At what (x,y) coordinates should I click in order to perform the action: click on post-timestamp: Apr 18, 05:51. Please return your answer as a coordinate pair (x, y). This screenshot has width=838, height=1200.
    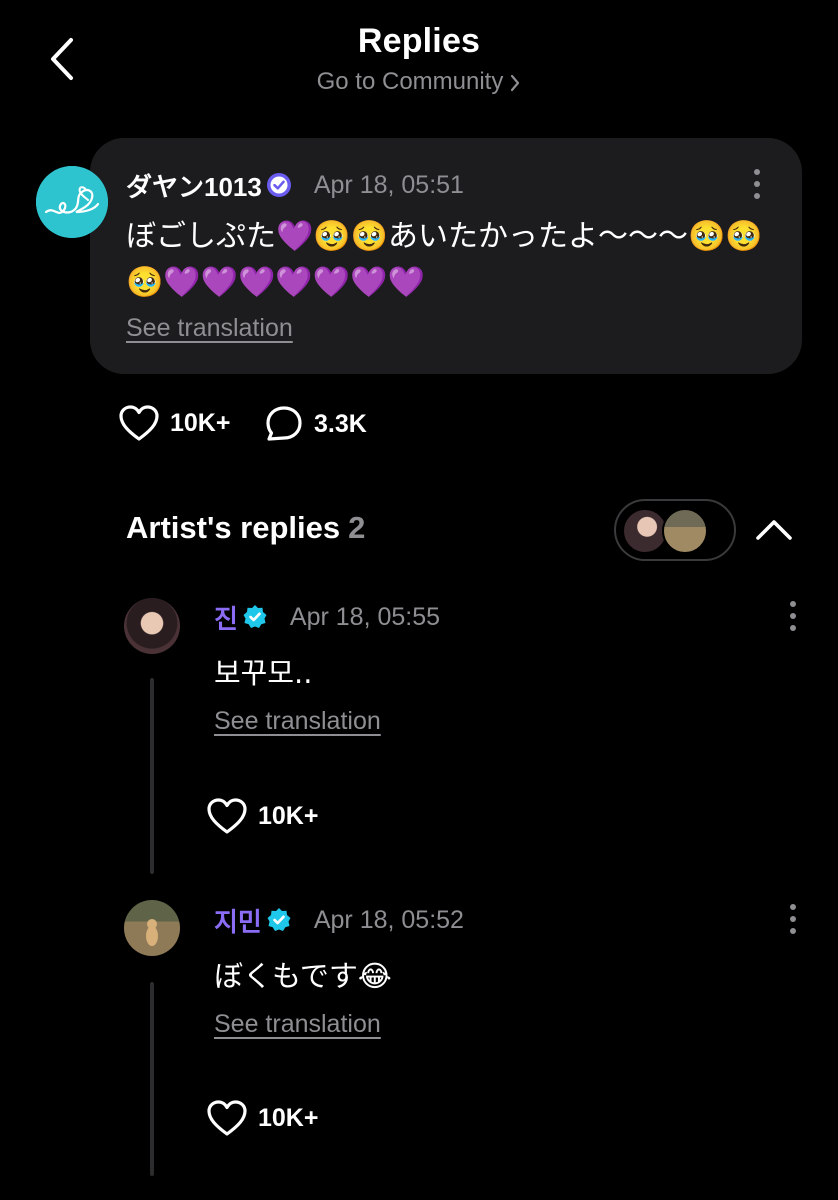
    Looking at the image, I should click on (388, 184).